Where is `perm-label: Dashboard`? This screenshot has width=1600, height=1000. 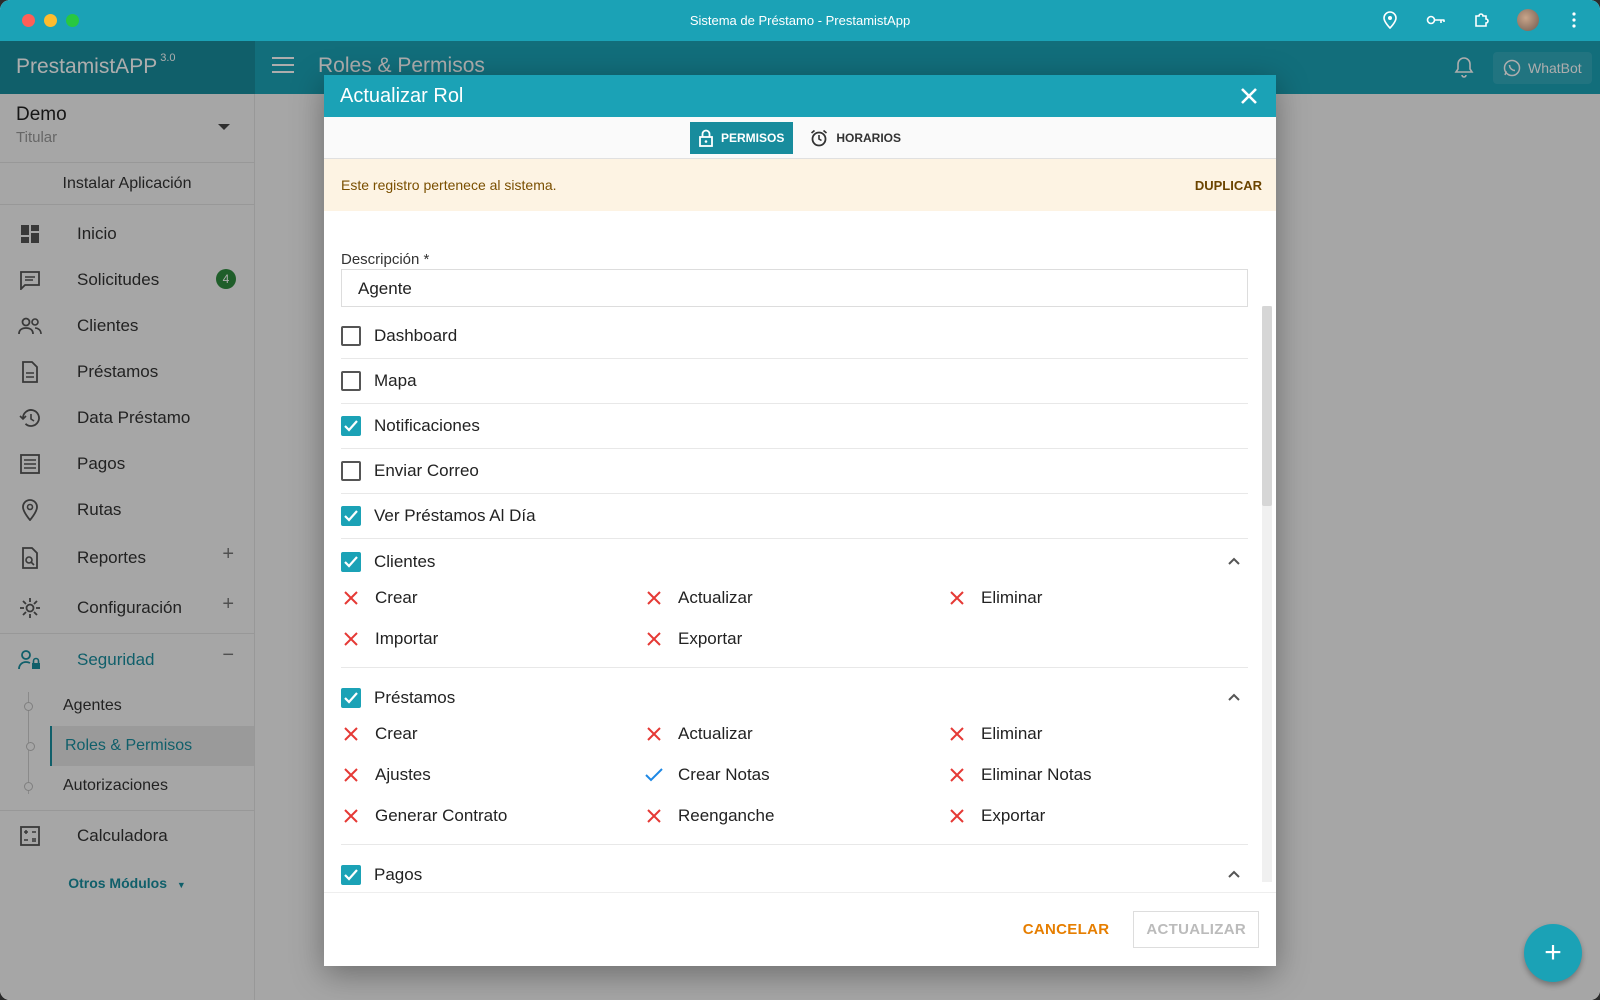 perm-label: Dashboard is located at coordinates (416, 335).